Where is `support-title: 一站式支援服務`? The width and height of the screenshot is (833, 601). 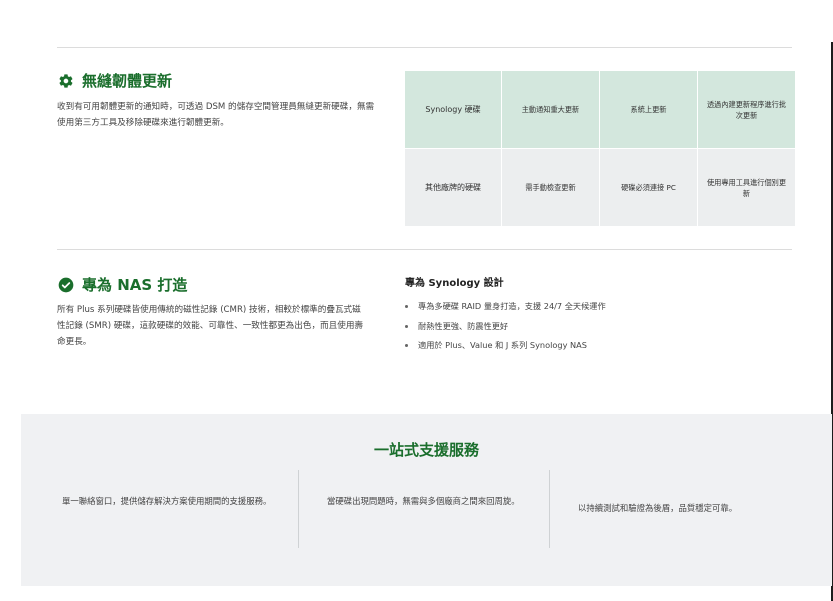 support-title: 一站式支援服務 is located at coordinates (426, 450).